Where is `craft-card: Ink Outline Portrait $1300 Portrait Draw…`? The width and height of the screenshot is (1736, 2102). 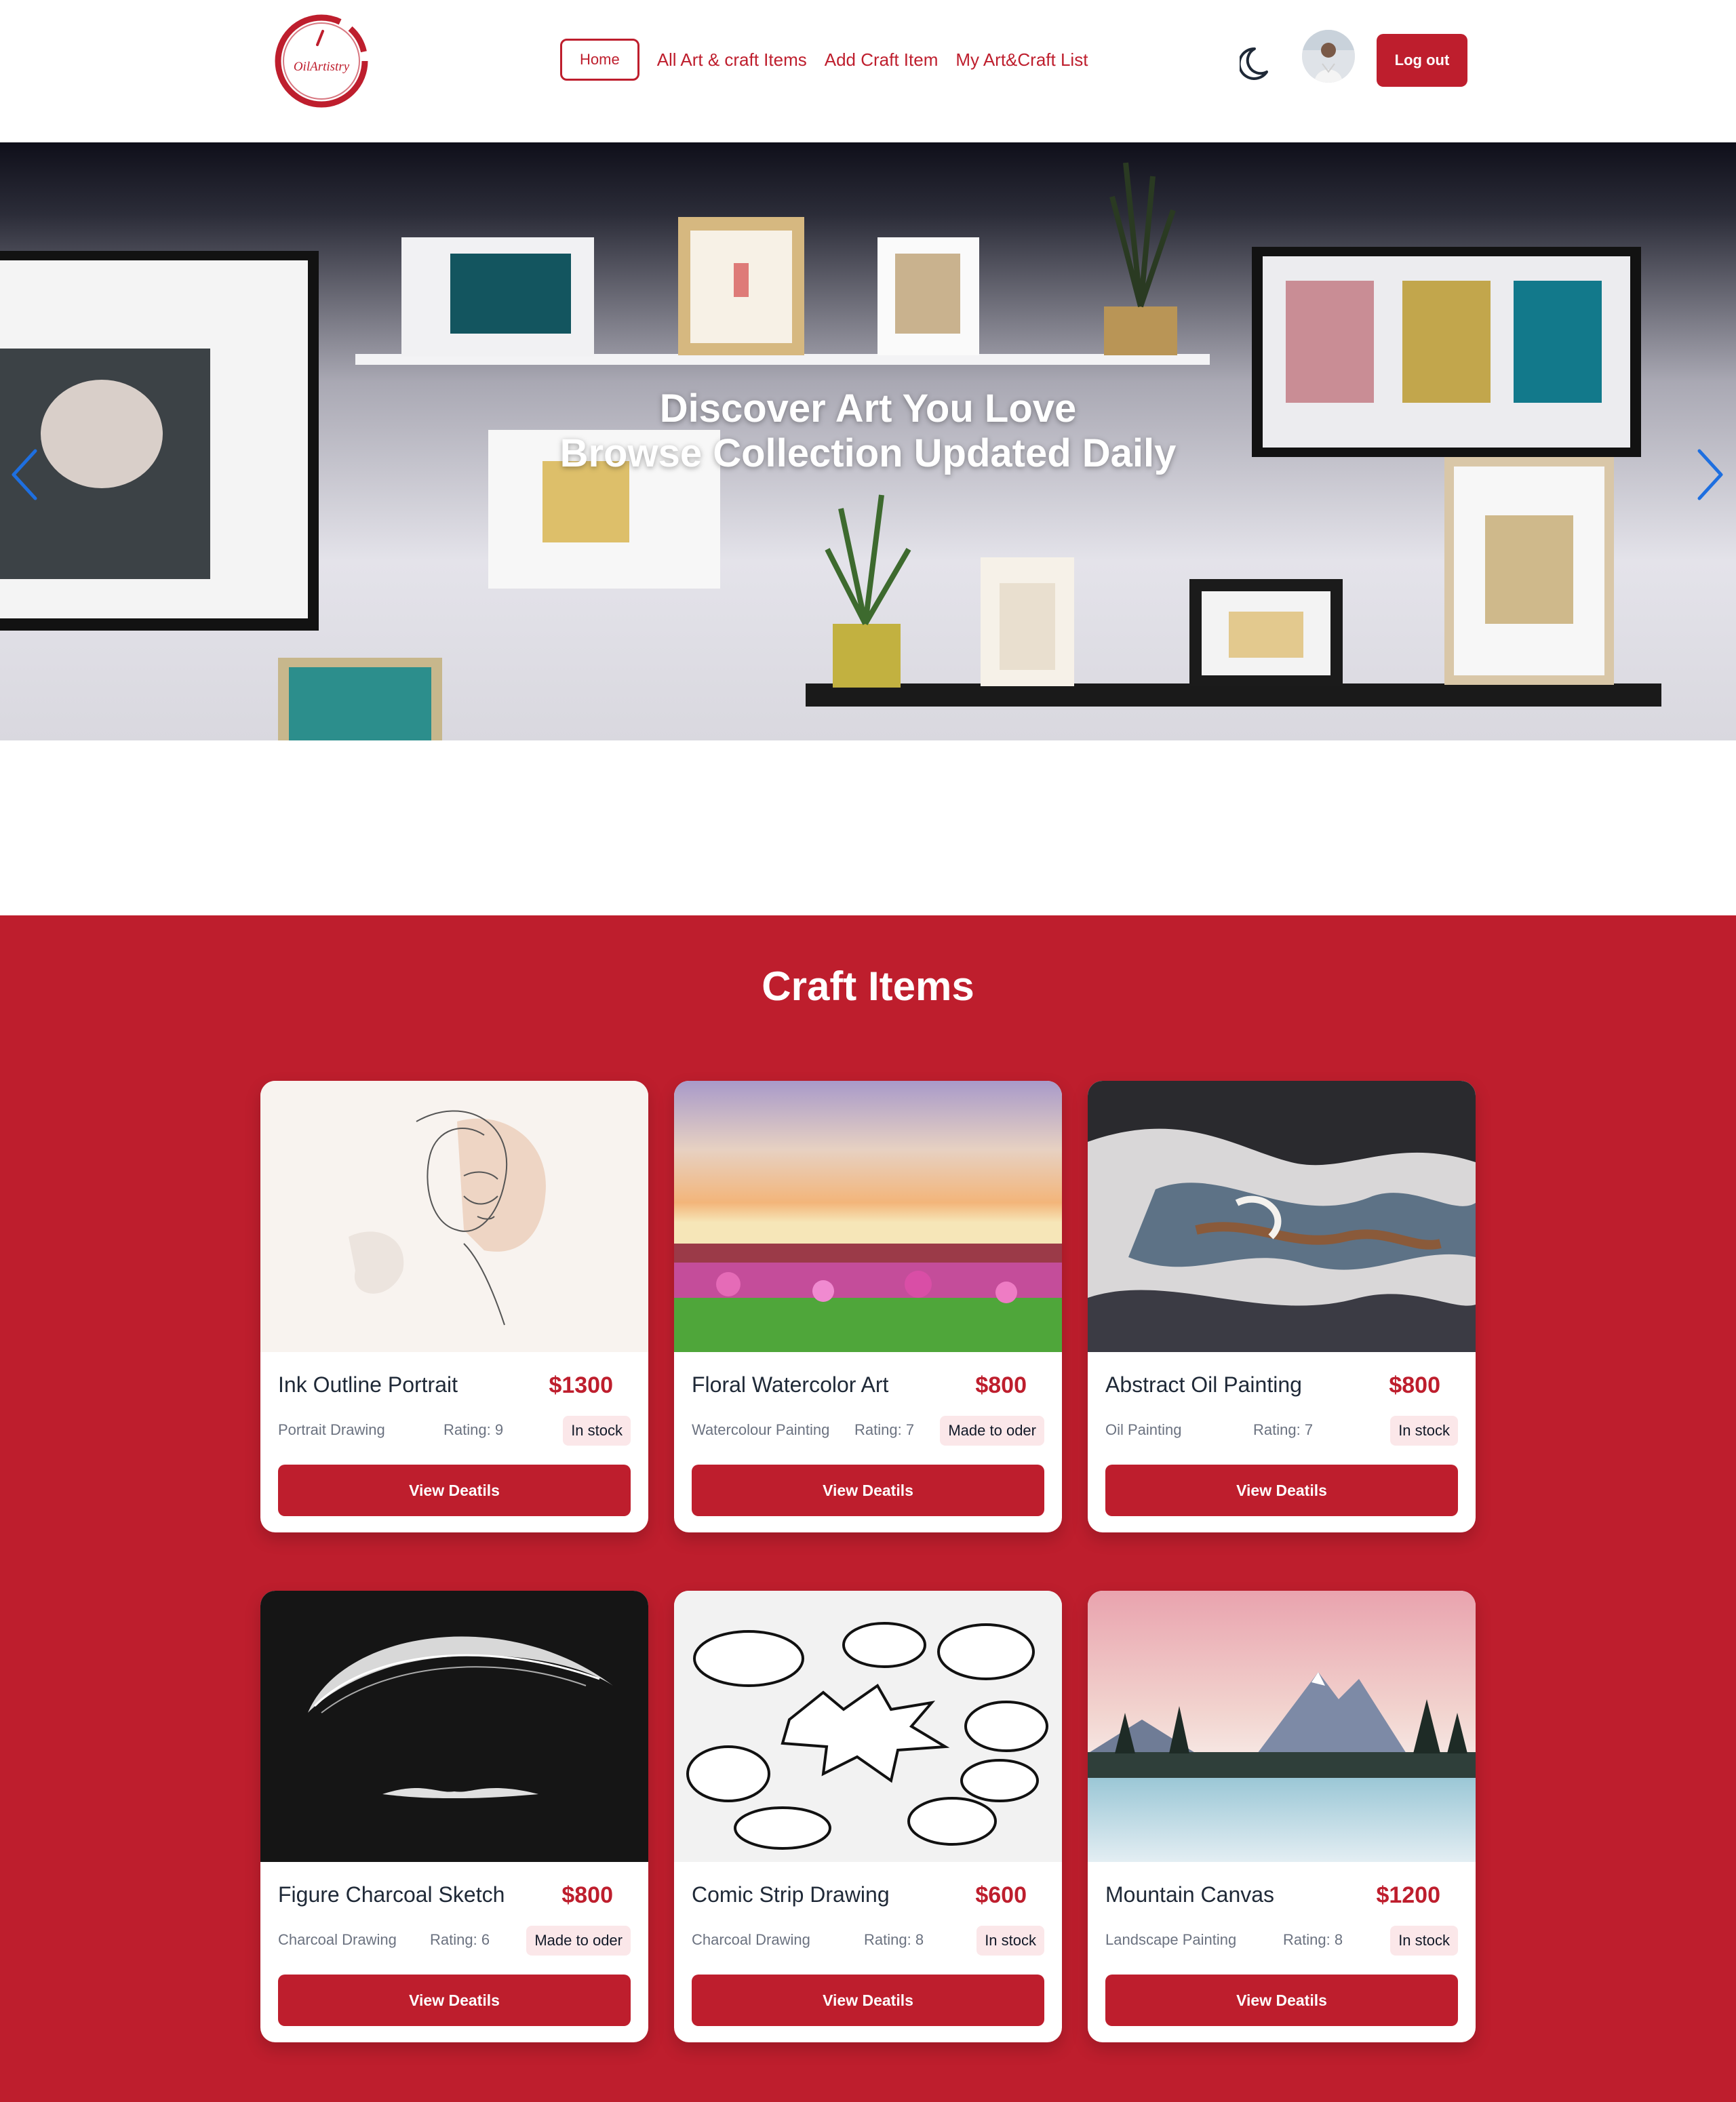
craft-card: Ink Outline Portrait $1300 Portrait Draw… is located at coordinates (454, 1307).